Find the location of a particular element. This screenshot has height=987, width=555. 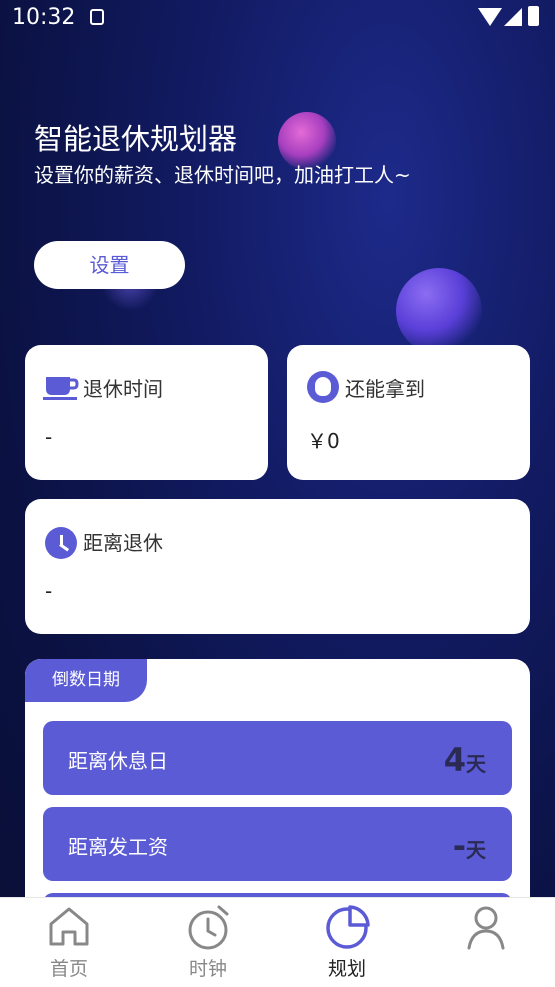

money-bag-icon is located at coordinates (323, 387).